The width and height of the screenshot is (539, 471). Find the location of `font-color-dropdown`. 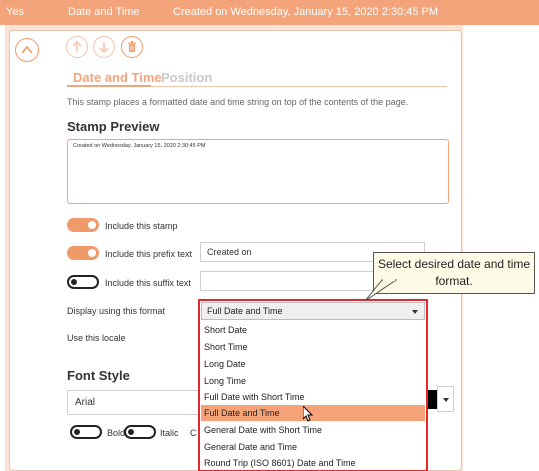

font-color-dropdown is located at coordinates (445, 399).